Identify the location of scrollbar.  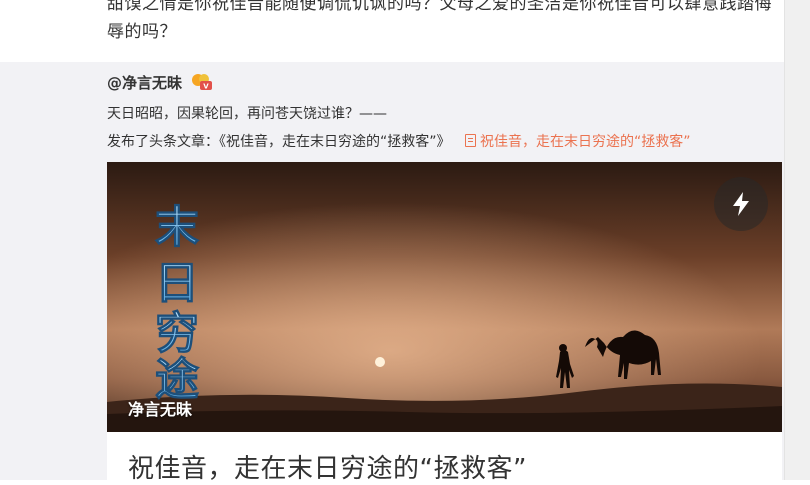
(797, 240).